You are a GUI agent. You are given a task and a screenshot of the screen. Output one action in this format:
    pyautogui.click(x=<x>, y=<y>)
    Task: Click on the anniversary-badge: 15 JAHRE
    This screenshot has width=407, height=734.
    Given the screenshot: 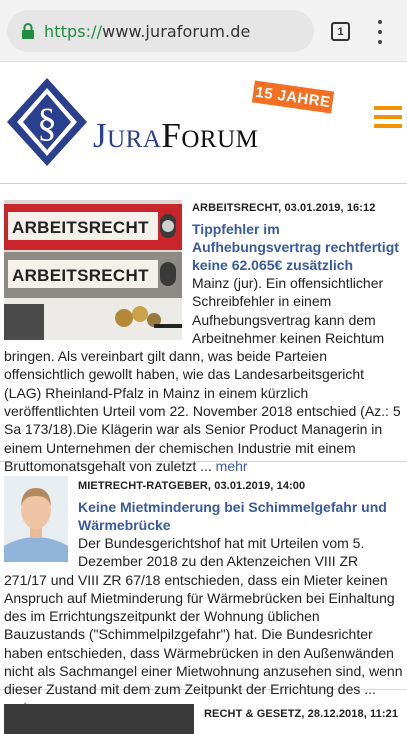 What is the action you would take?
    pyautogui.click(x=293, y=97)
    